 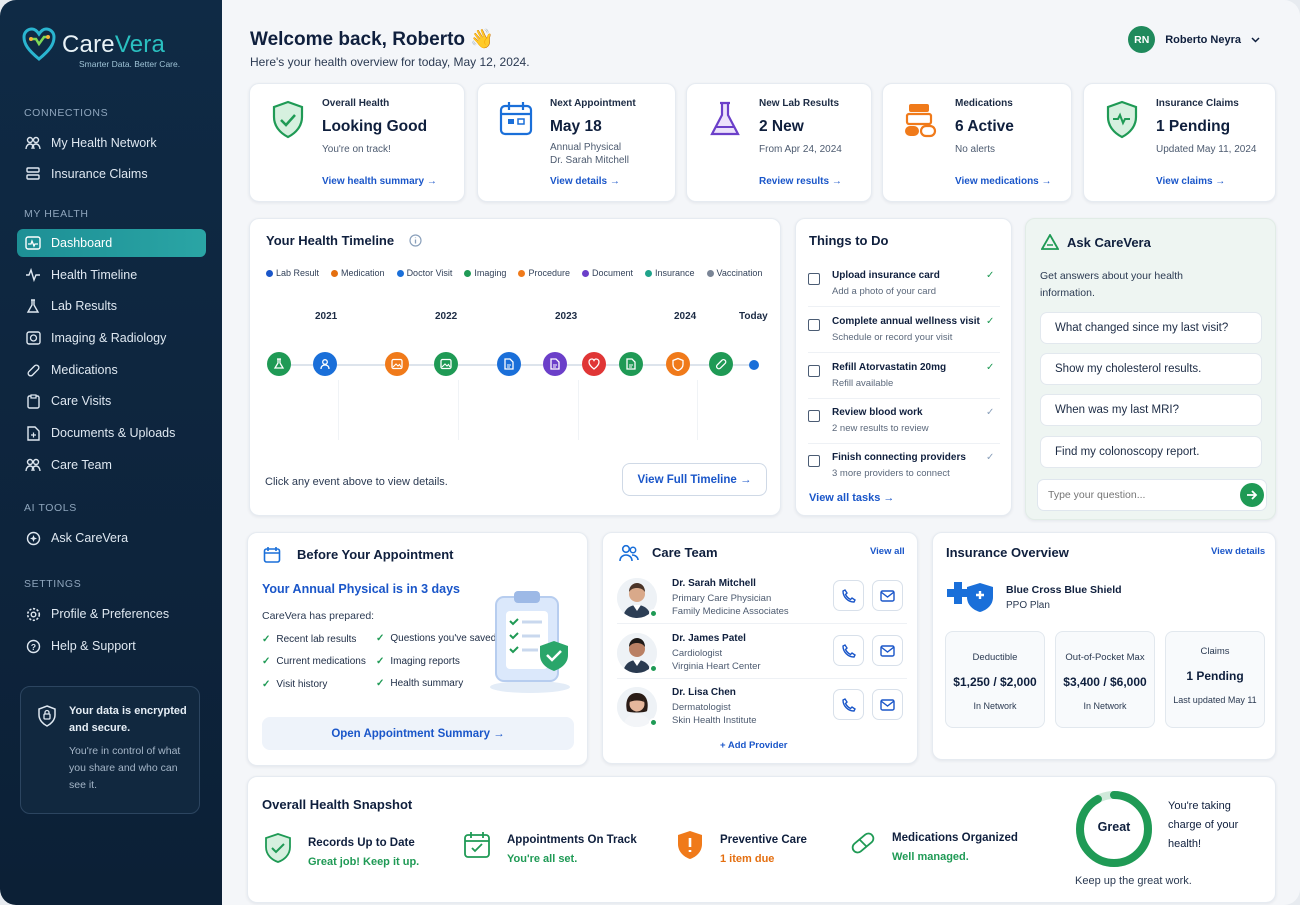 What do you see at coordinates (33, 174) in the screenshot?
I see `layers-icon` at bounding box center [33, 174].